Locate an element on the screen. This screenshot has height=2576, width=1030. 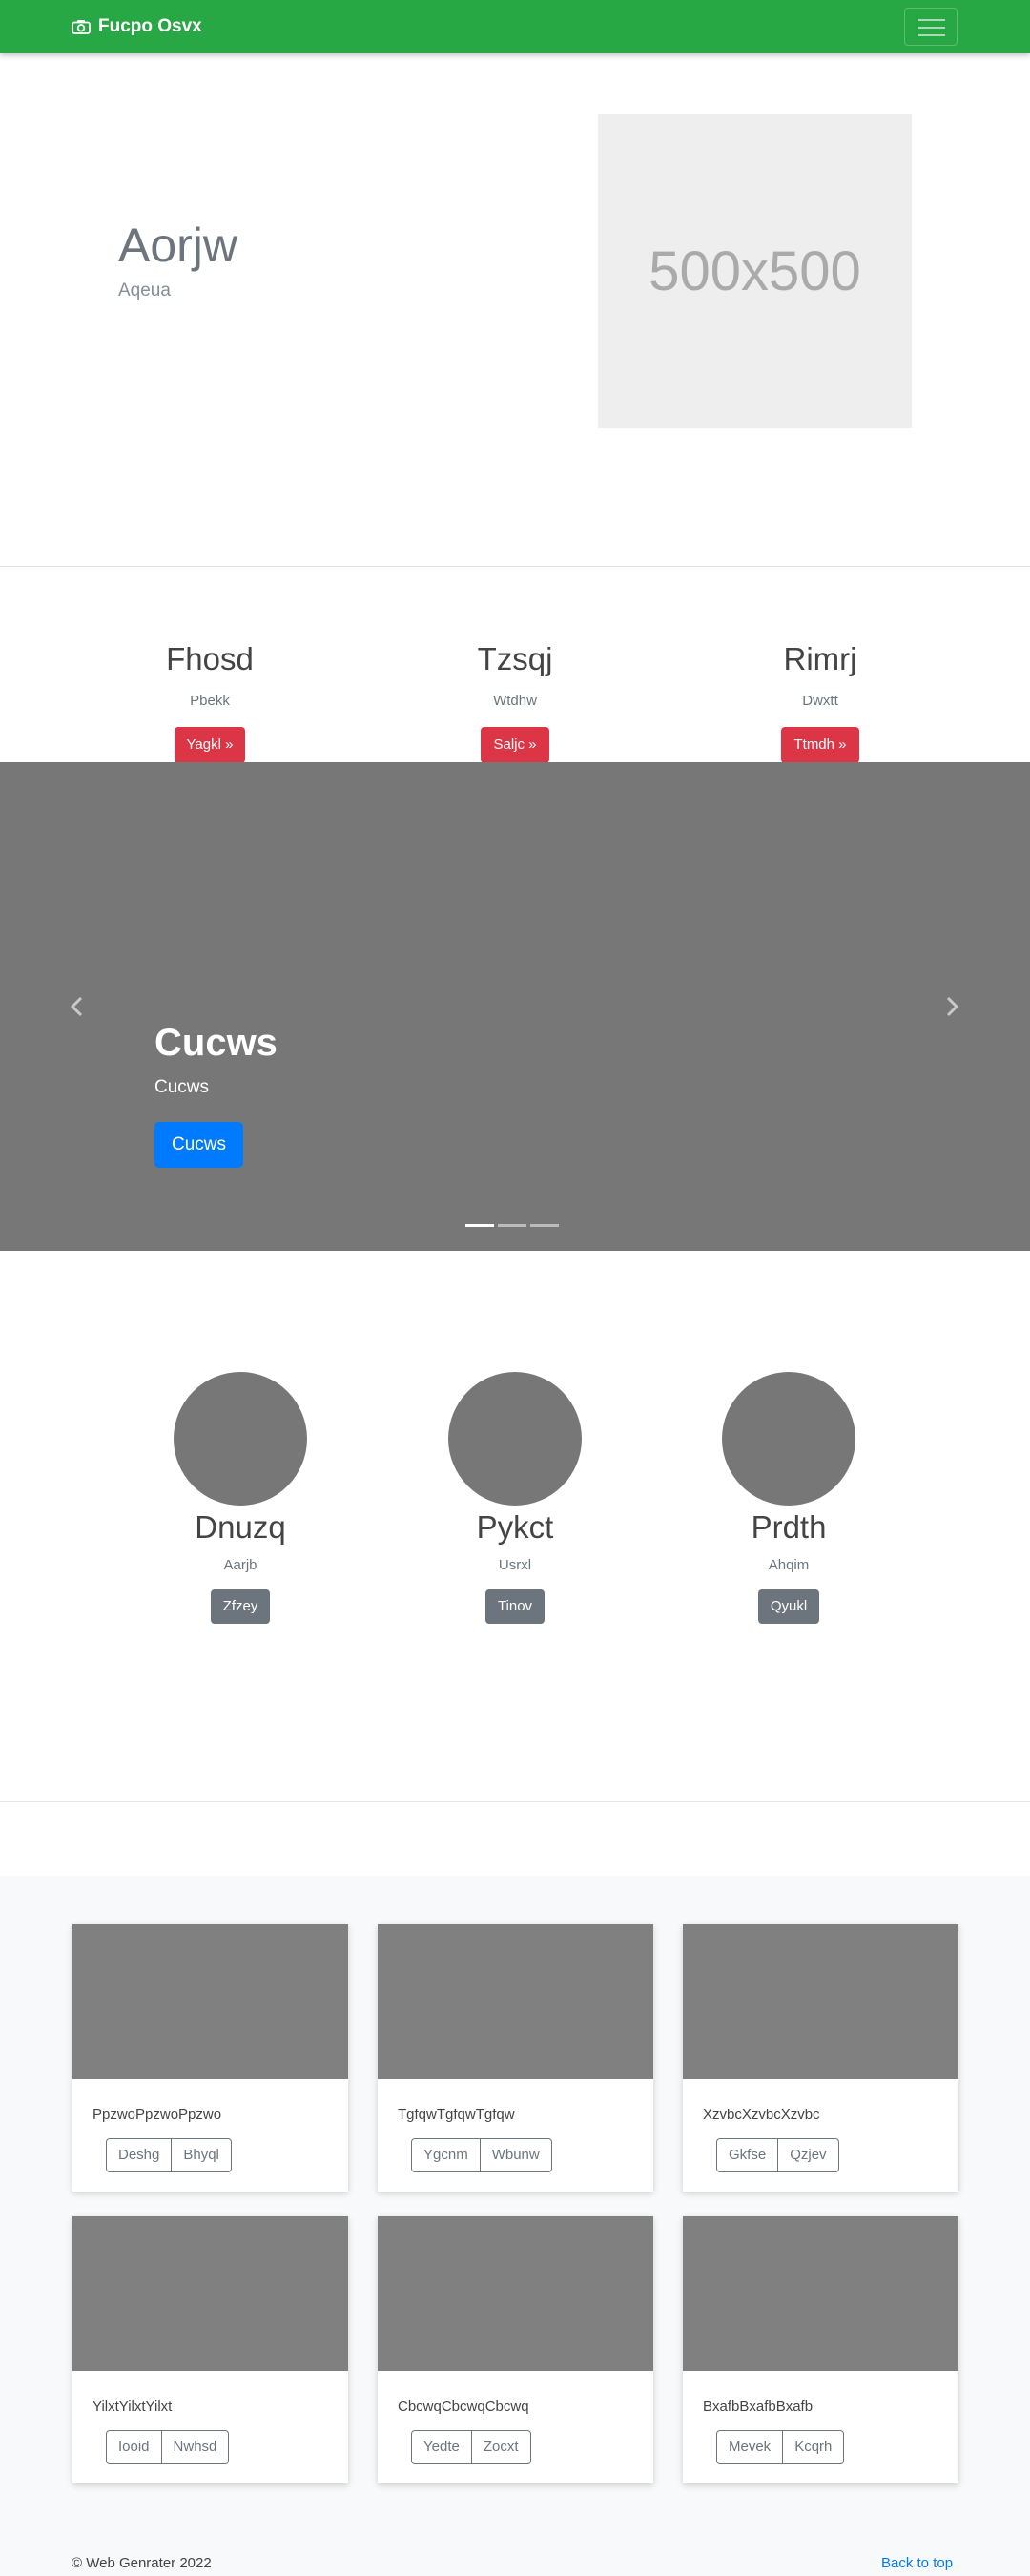
album-card: BxafbBxafbBxafb Mevek Kcqrh is located at coordinates (820, 2349).